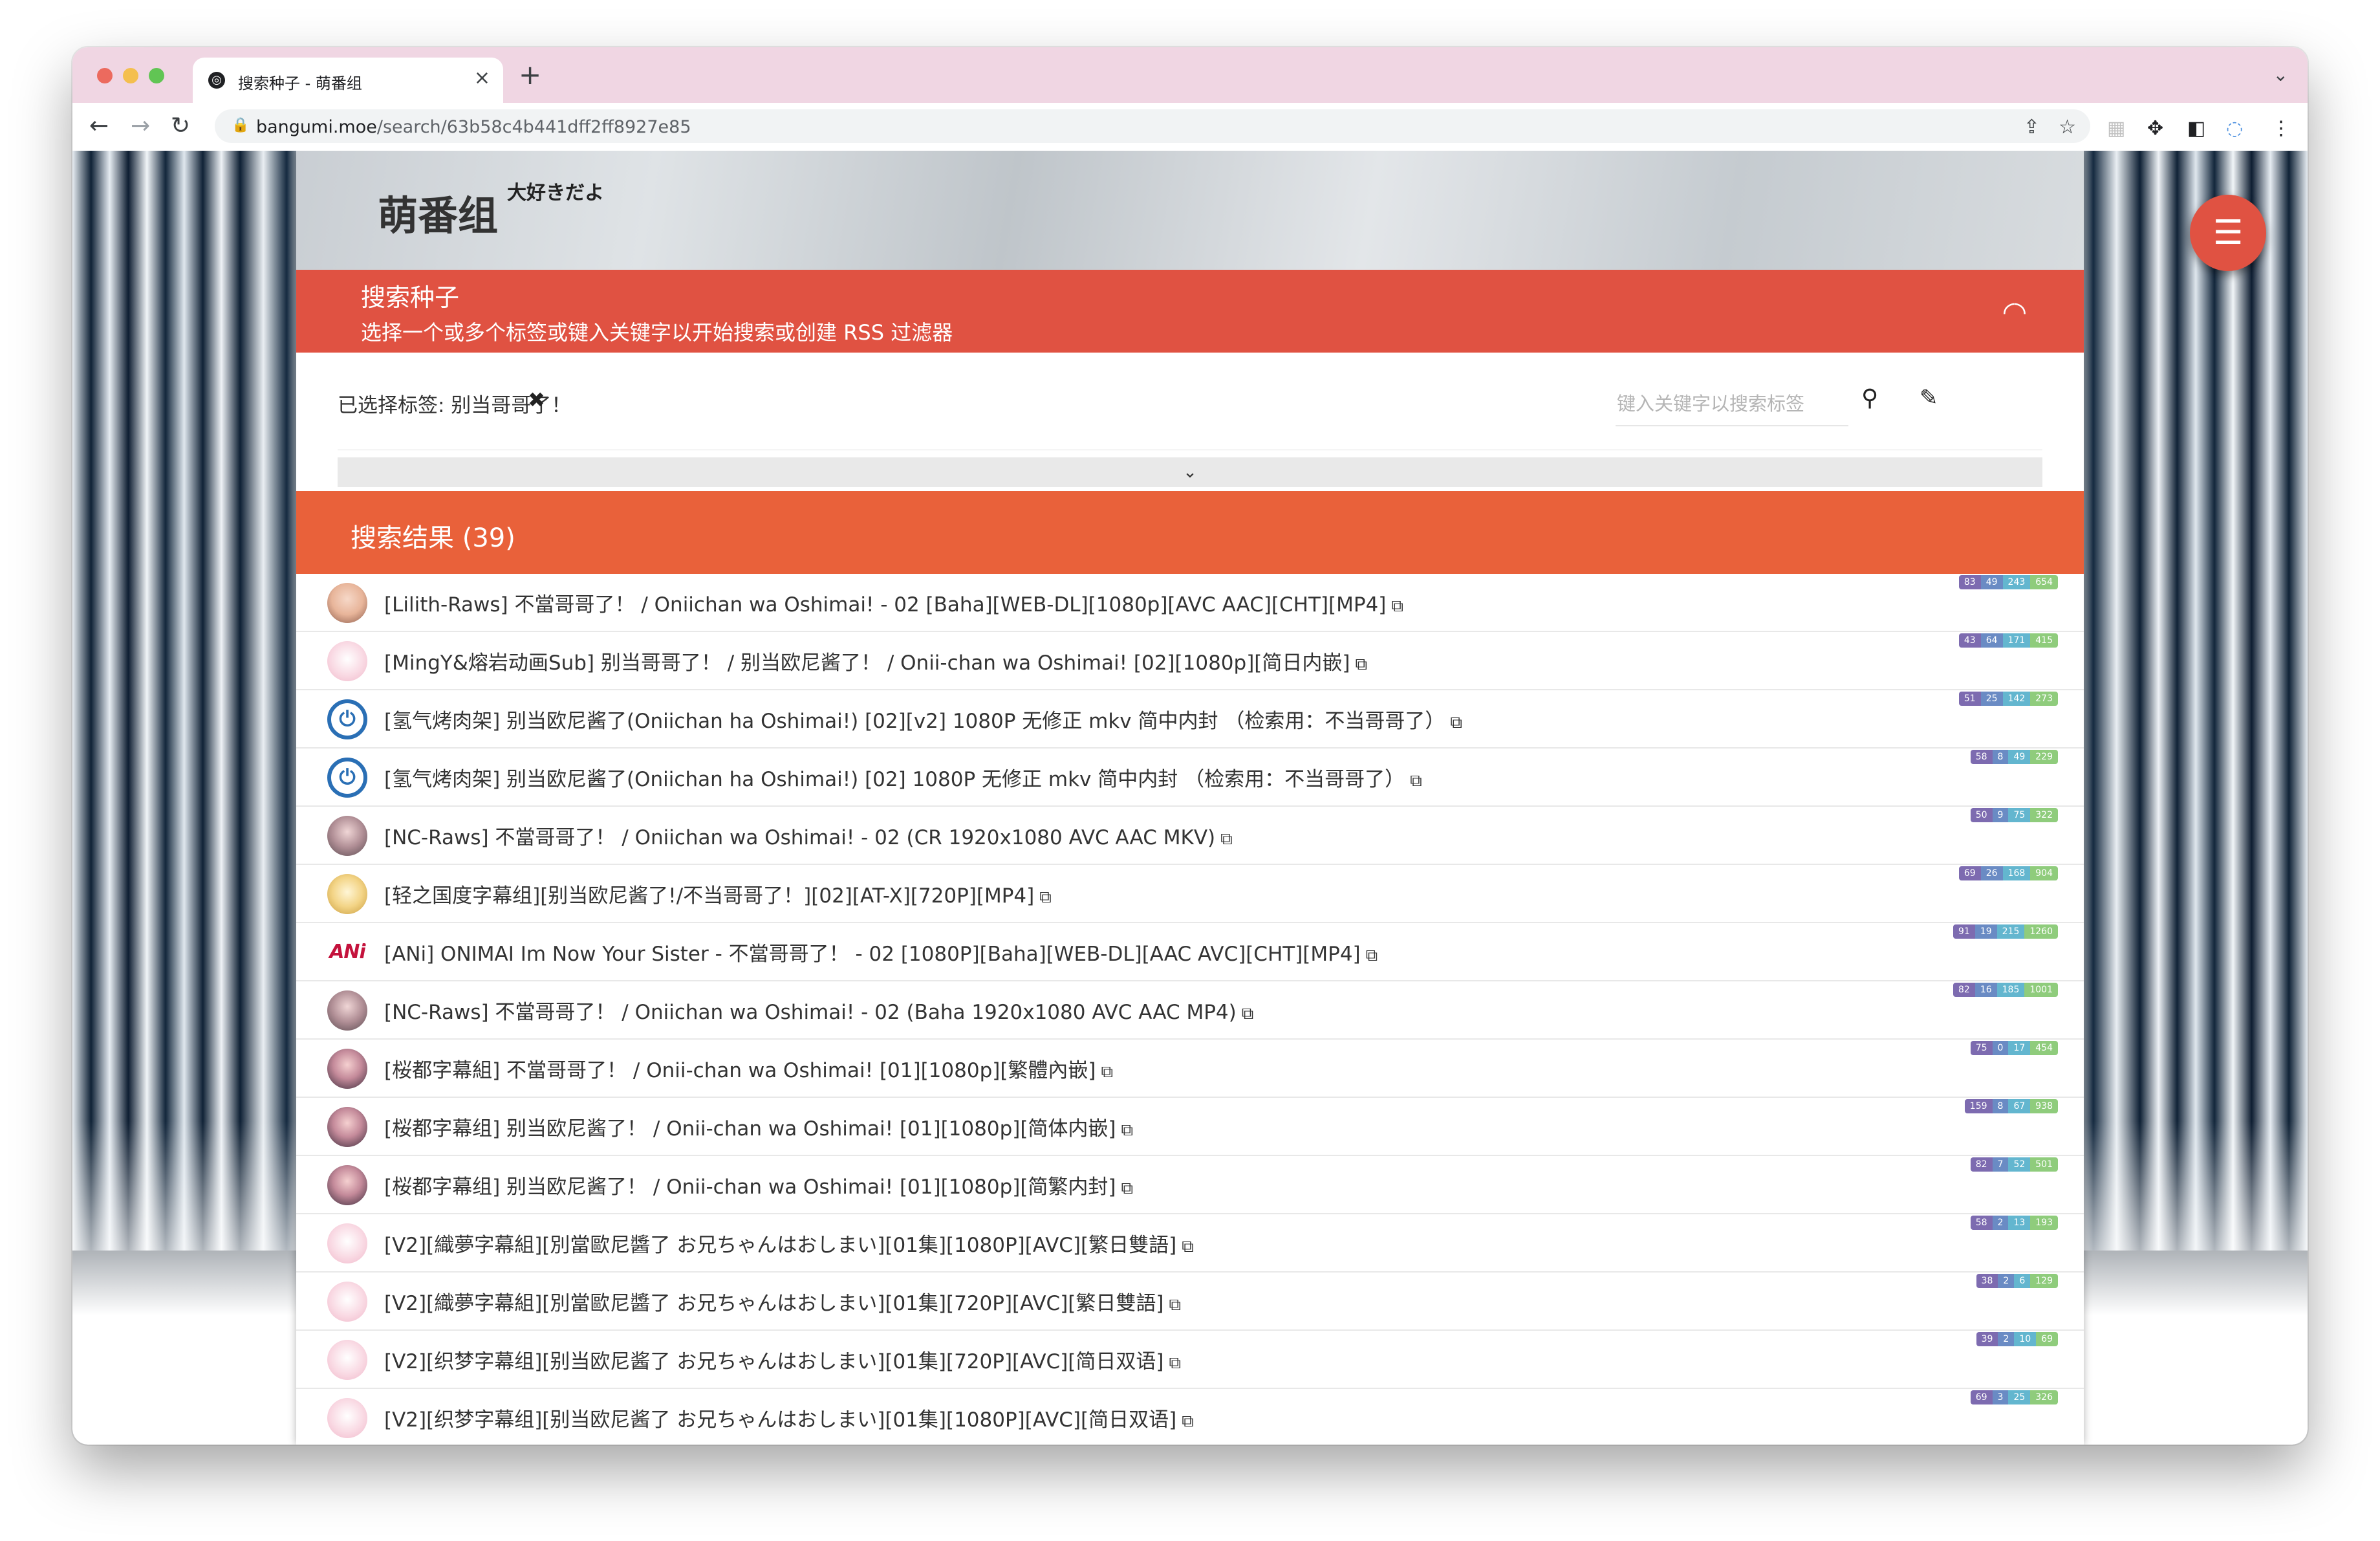 The height and width of the screenshot is (1541, 2380). What do you see at coordinates (2017, 1339) in the screenshot?
I see `torrent-stats: 39 2 10 69` at bounding box center [2017, 1339].